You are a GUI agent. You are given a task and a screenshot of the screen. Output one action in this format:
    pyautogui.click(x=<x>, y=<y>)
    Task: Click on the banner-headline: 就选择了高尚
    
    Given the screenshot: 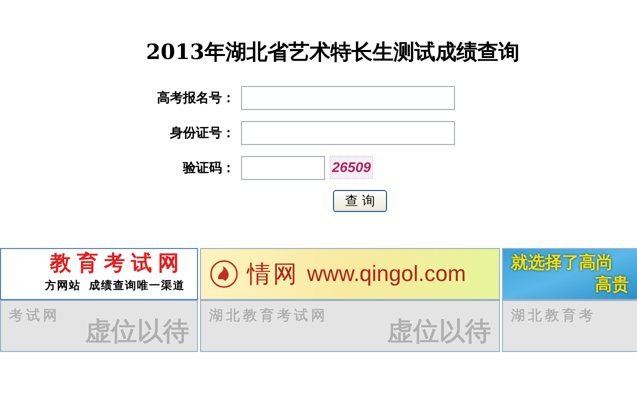 What is the action you would take?
    pyautogui.click(x=562, y=263)
    